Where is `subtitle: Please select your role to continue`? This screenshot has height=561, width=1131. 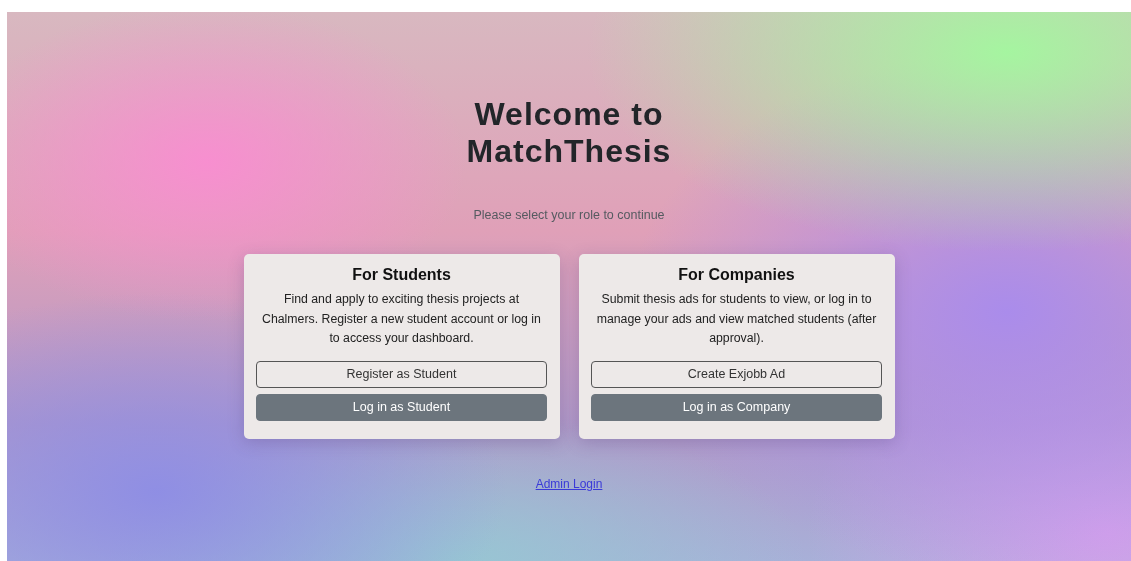 subtitle: Please select your role to continue is located at coordinates (569, 215).